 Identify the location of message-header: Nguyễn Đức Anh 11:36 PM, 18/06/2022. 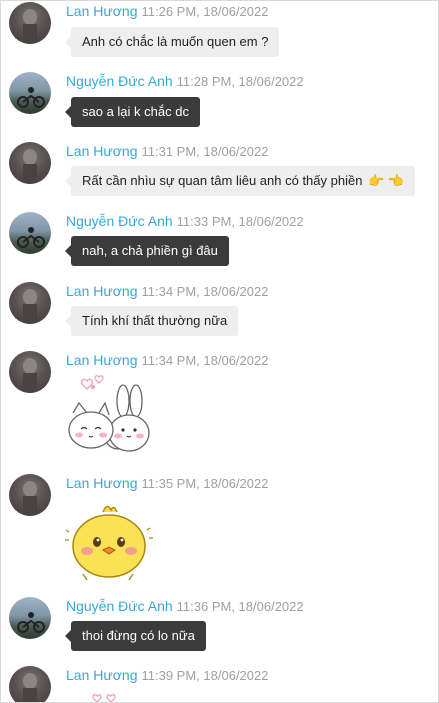
(185, 606).